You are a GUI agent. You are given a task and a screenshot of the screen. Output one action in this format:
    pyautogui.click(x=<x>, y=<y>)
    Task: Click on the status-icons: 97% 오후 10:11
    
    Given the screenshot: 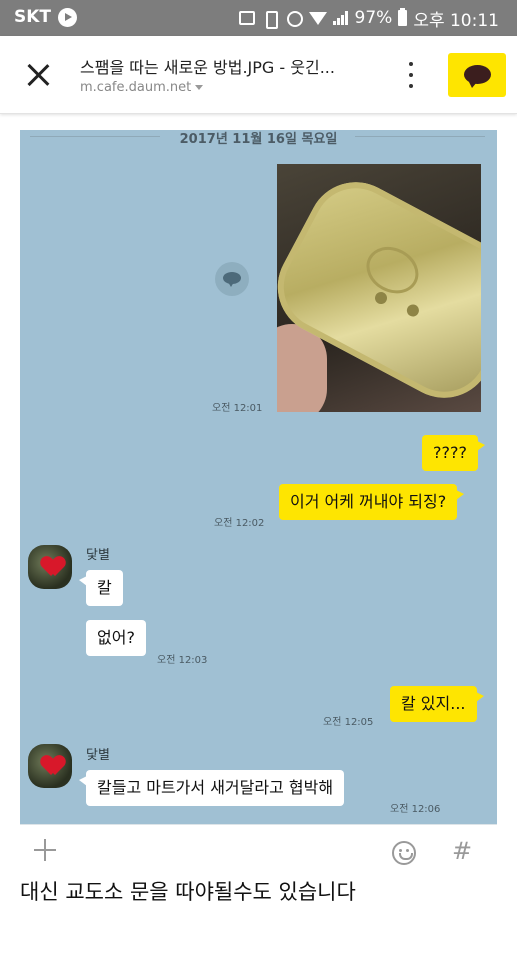 What is the action you would take?
    pyautogui.click(x=368, y=18)
    